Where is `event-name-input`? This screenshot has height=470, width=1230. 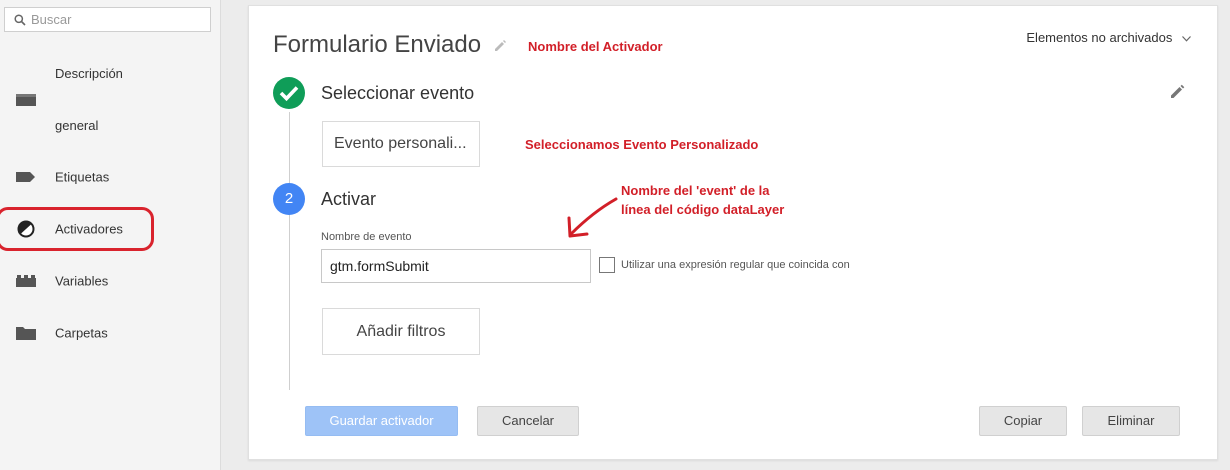 event-name-input is located at coordinates (456, 266).